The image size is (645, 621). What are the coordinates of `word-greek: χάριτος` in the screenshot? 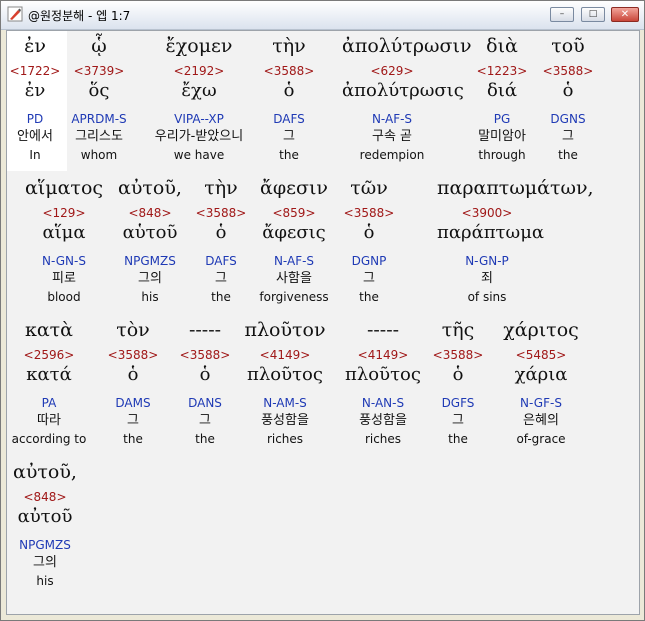 It's located at (541, 330).